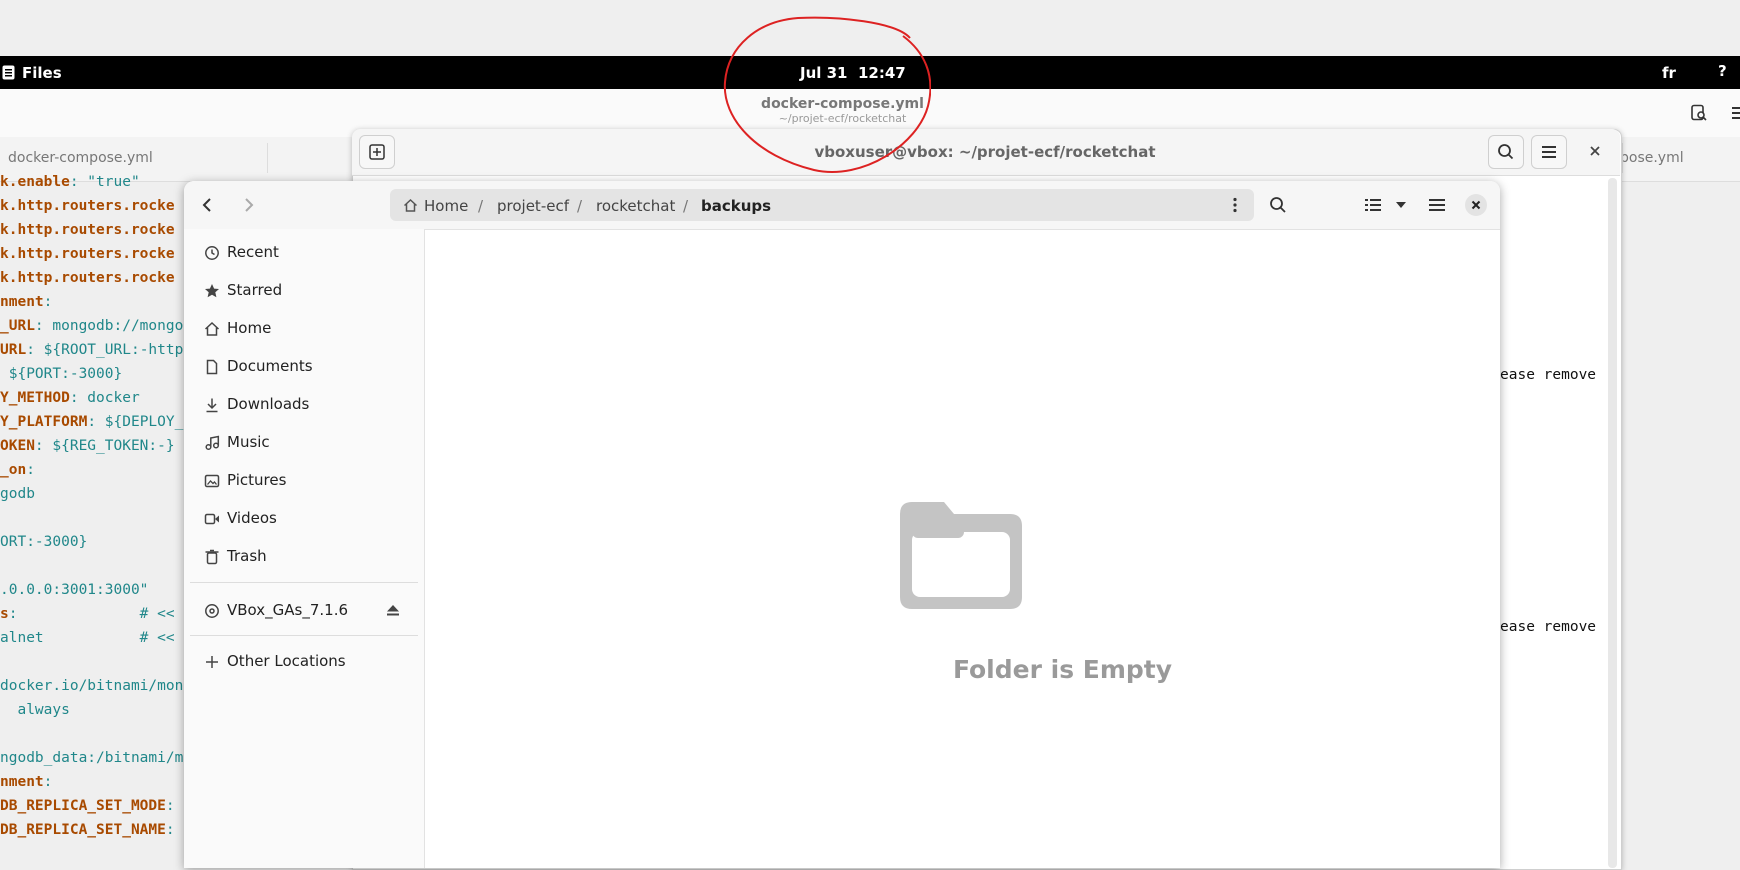  I want to click on code-value: alnet # <<, so click(87, 638).